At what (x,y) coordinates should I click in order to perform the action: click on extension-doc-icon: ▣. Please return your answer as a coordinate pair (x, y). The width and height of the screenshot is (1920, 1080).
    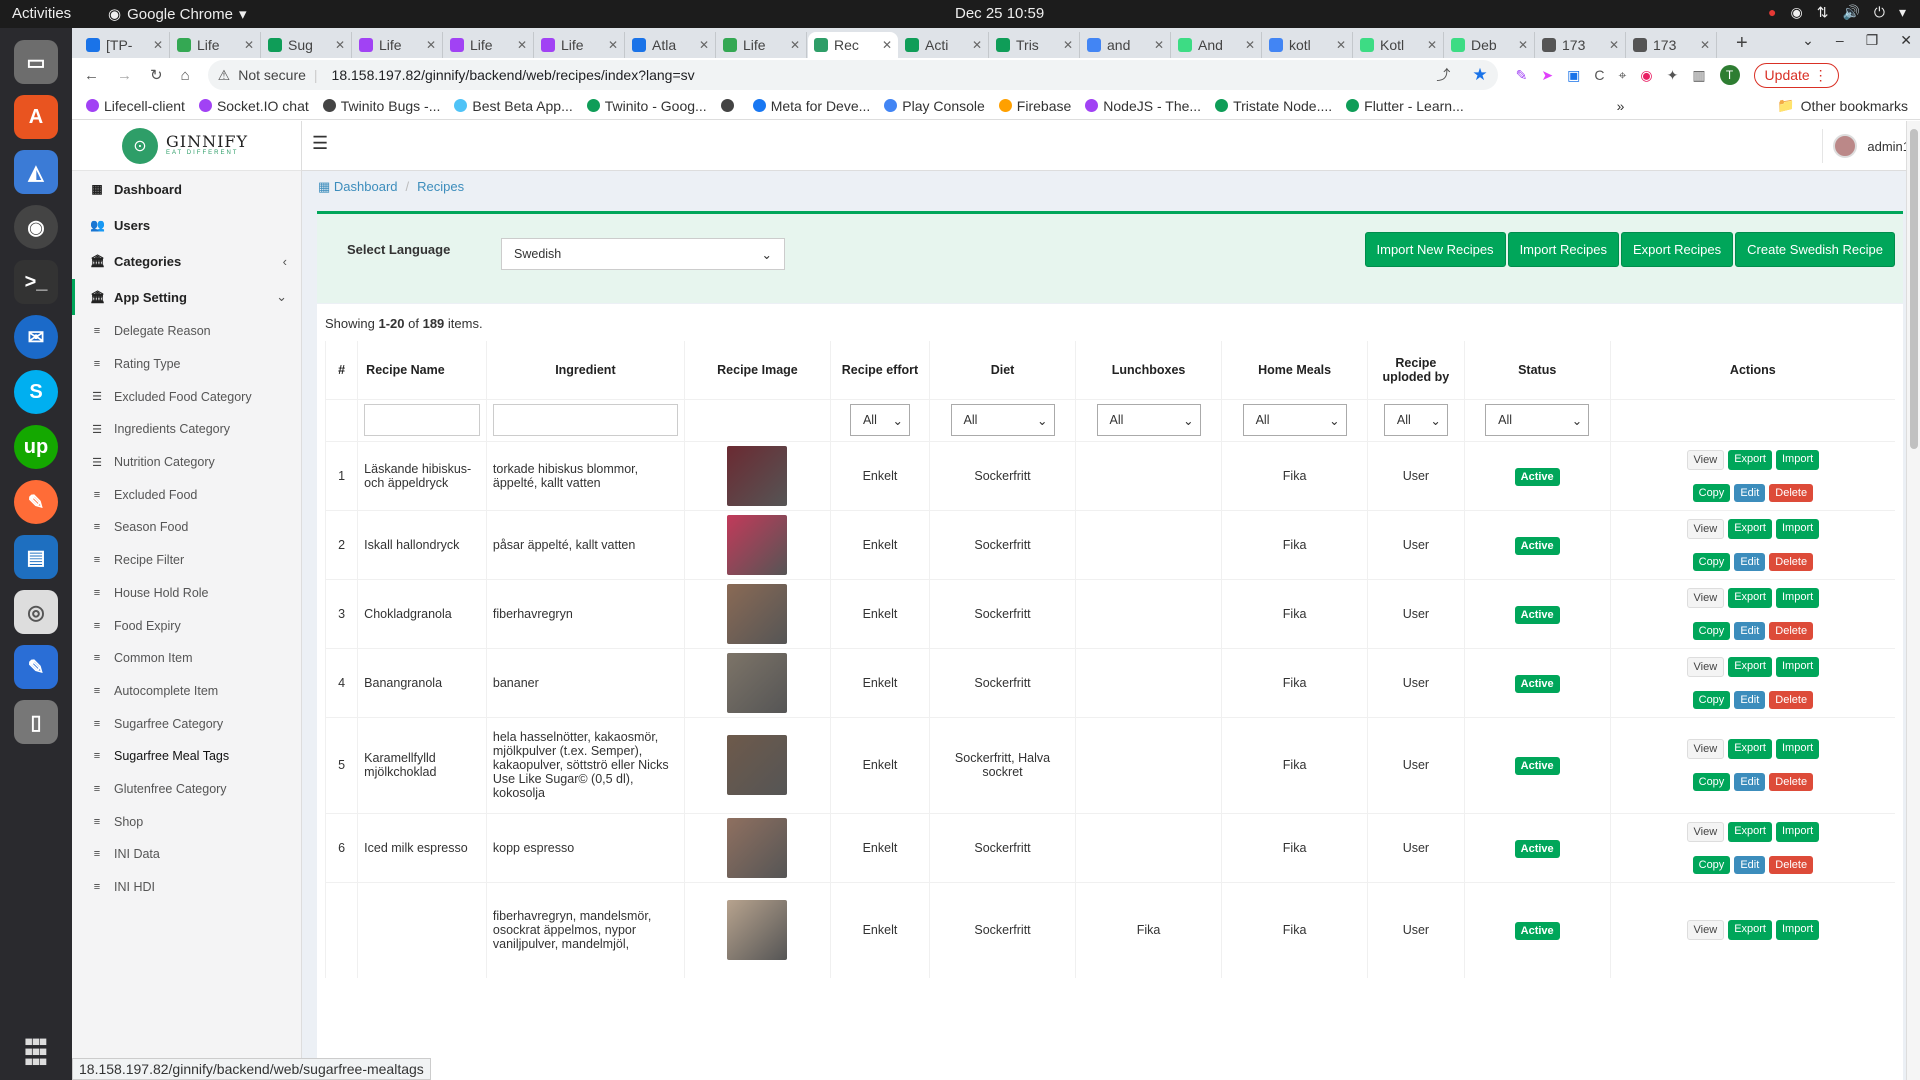
    Looking at the image, I should click on (1573, 75).